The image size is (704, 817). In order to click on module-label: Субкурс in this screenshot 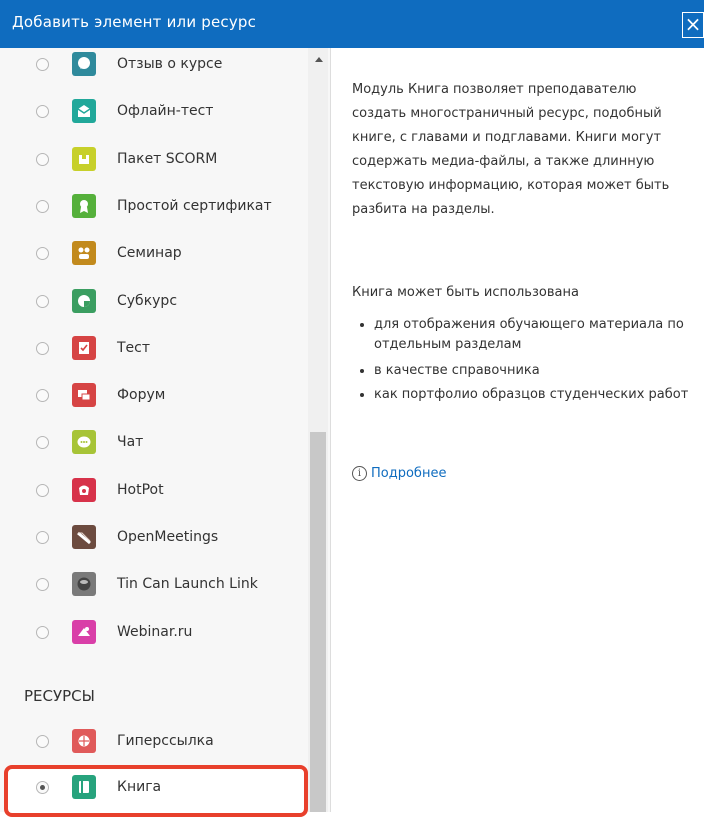, I will do `click(147, 300)`.